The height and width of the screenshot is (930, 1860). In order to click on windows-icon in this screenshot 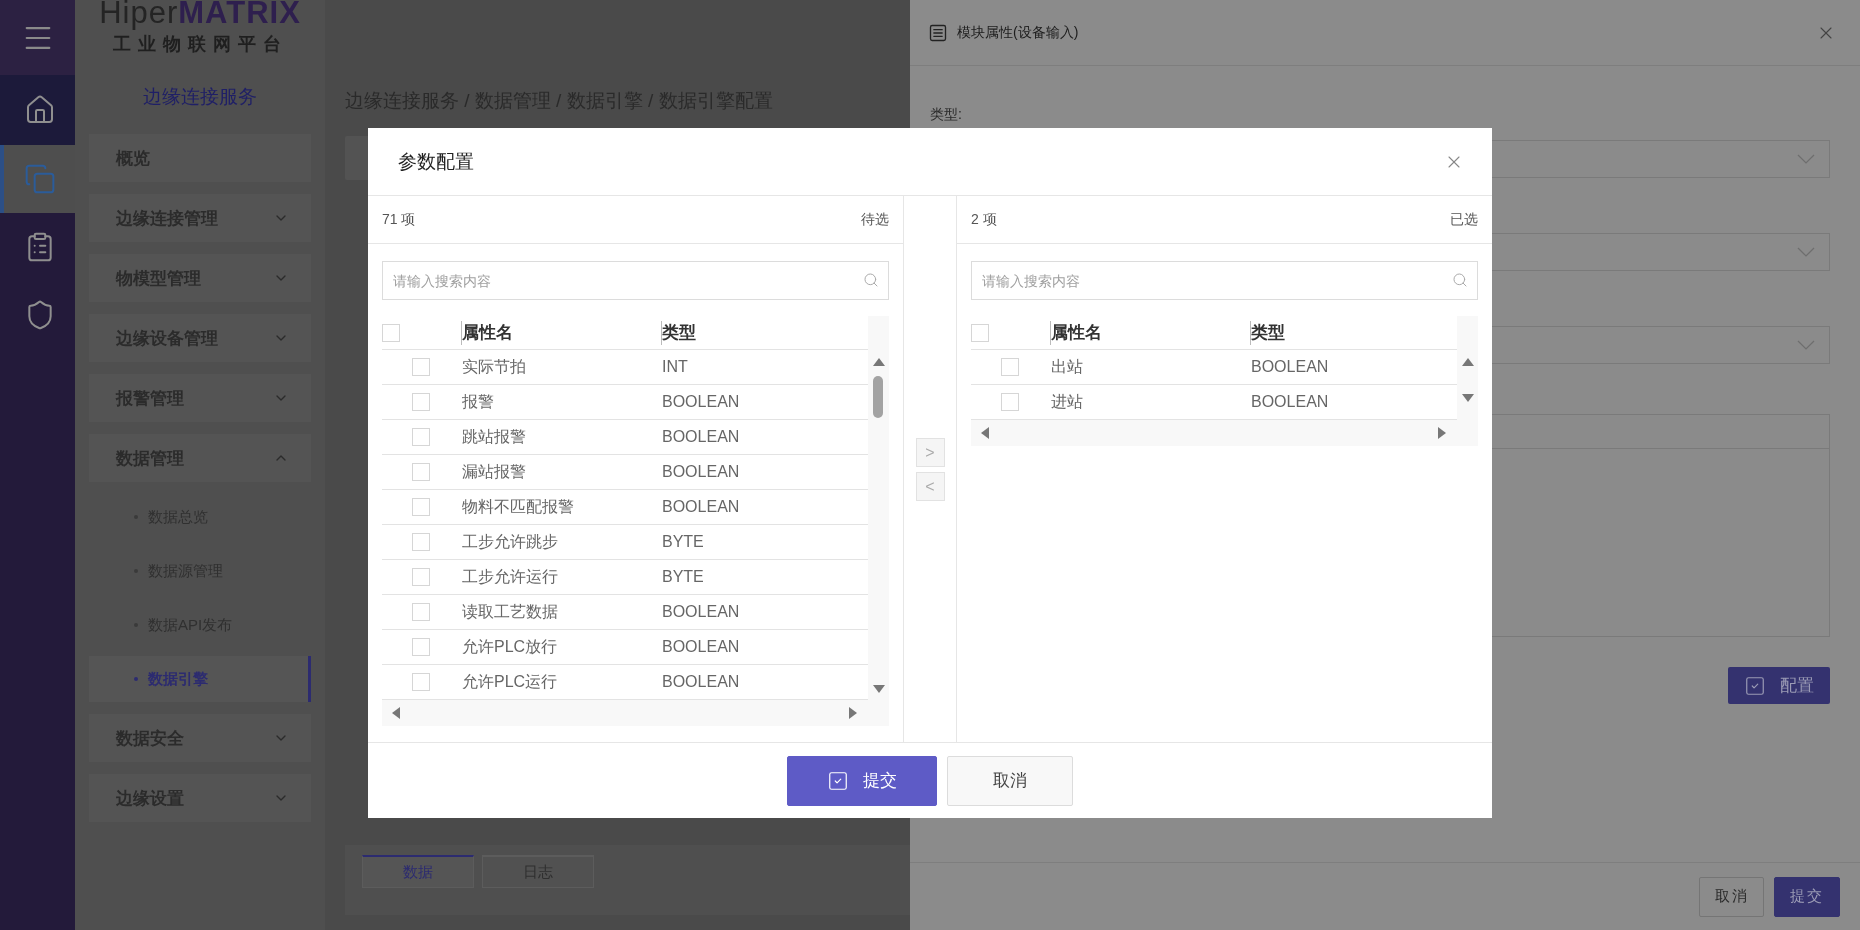, I will do `click(39, 179)`.